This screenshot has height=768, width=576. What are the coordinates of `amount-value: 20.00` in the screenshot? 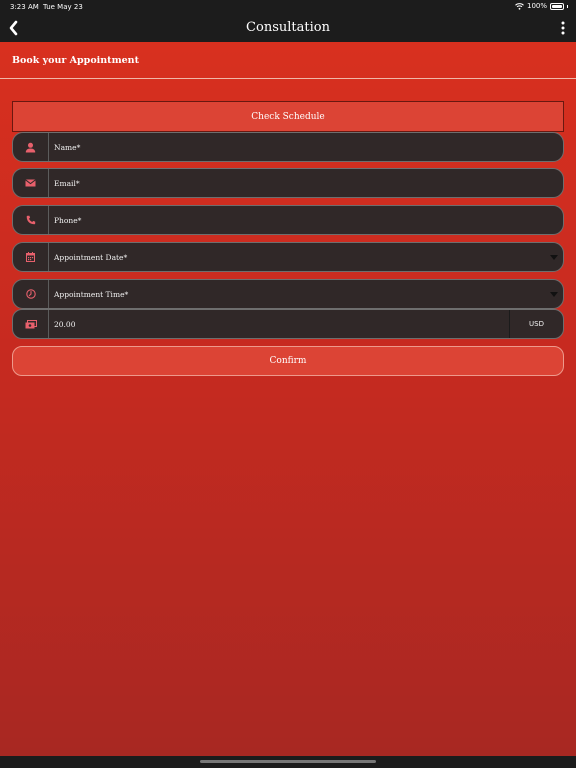 It's located at (65, 324).